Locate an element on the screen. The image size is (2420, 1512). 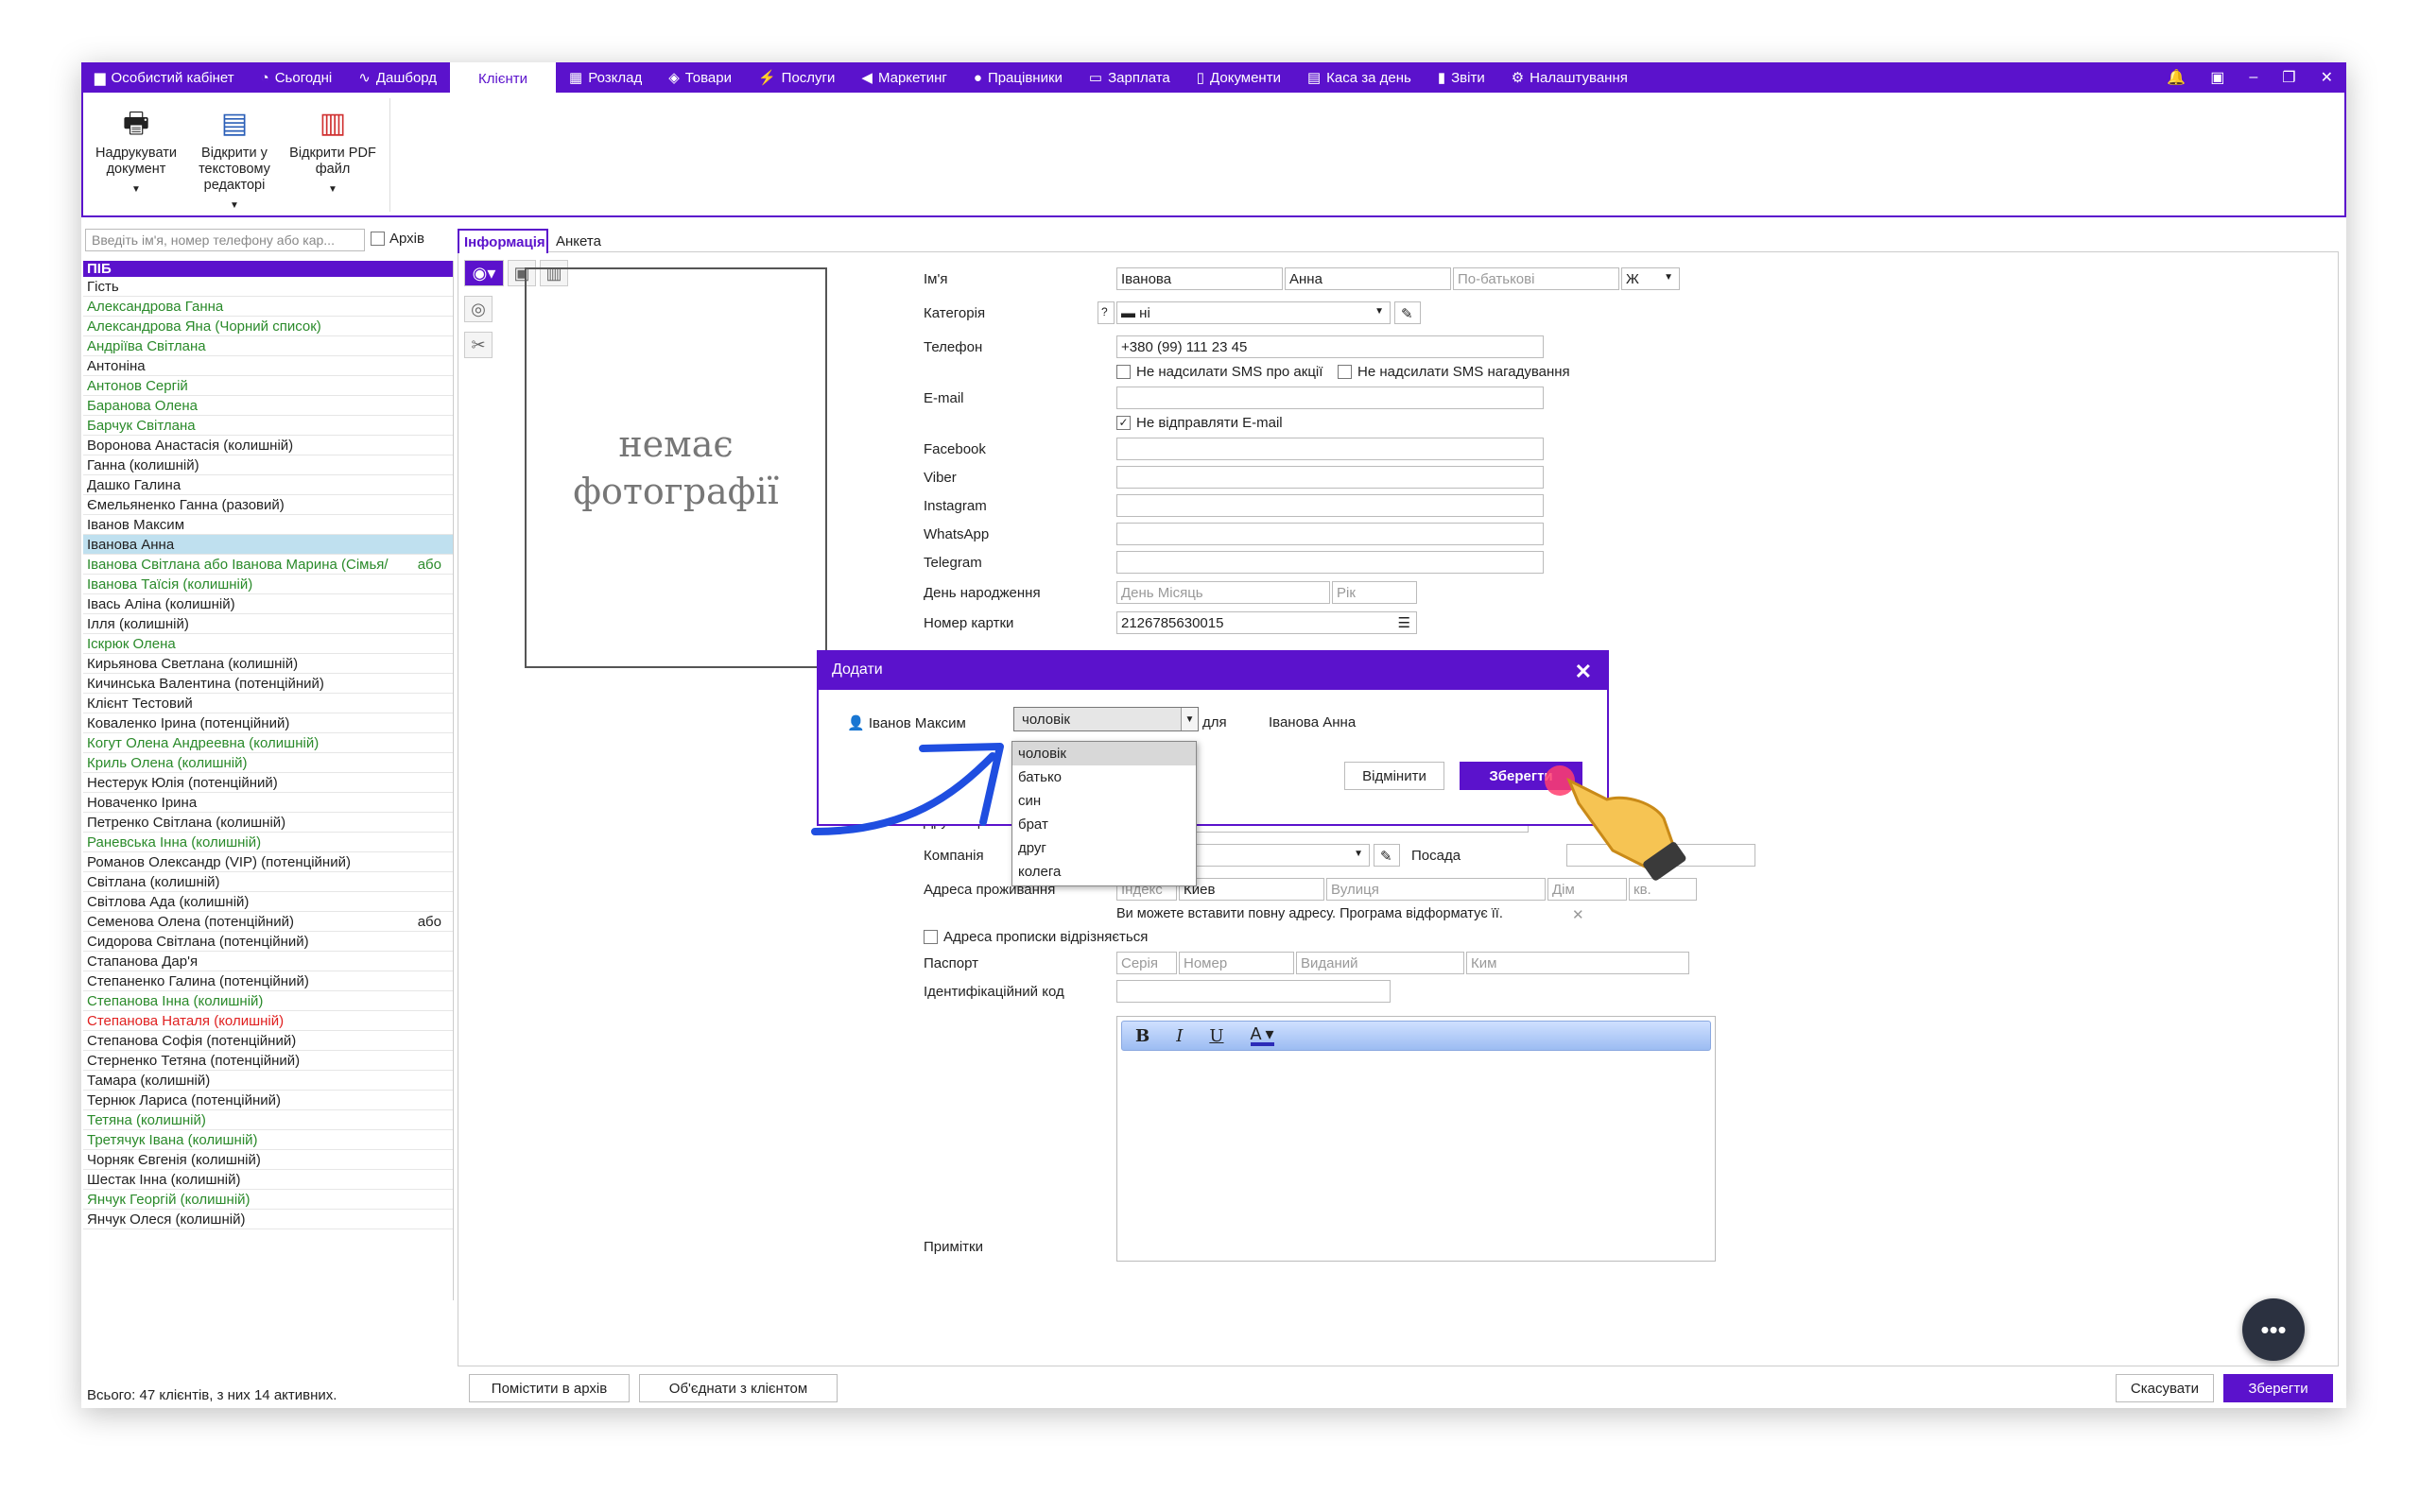
open-text-editor-button: ▤ Відкрити у текстовому редакторі ▼ is located at coordinates (234, 159).